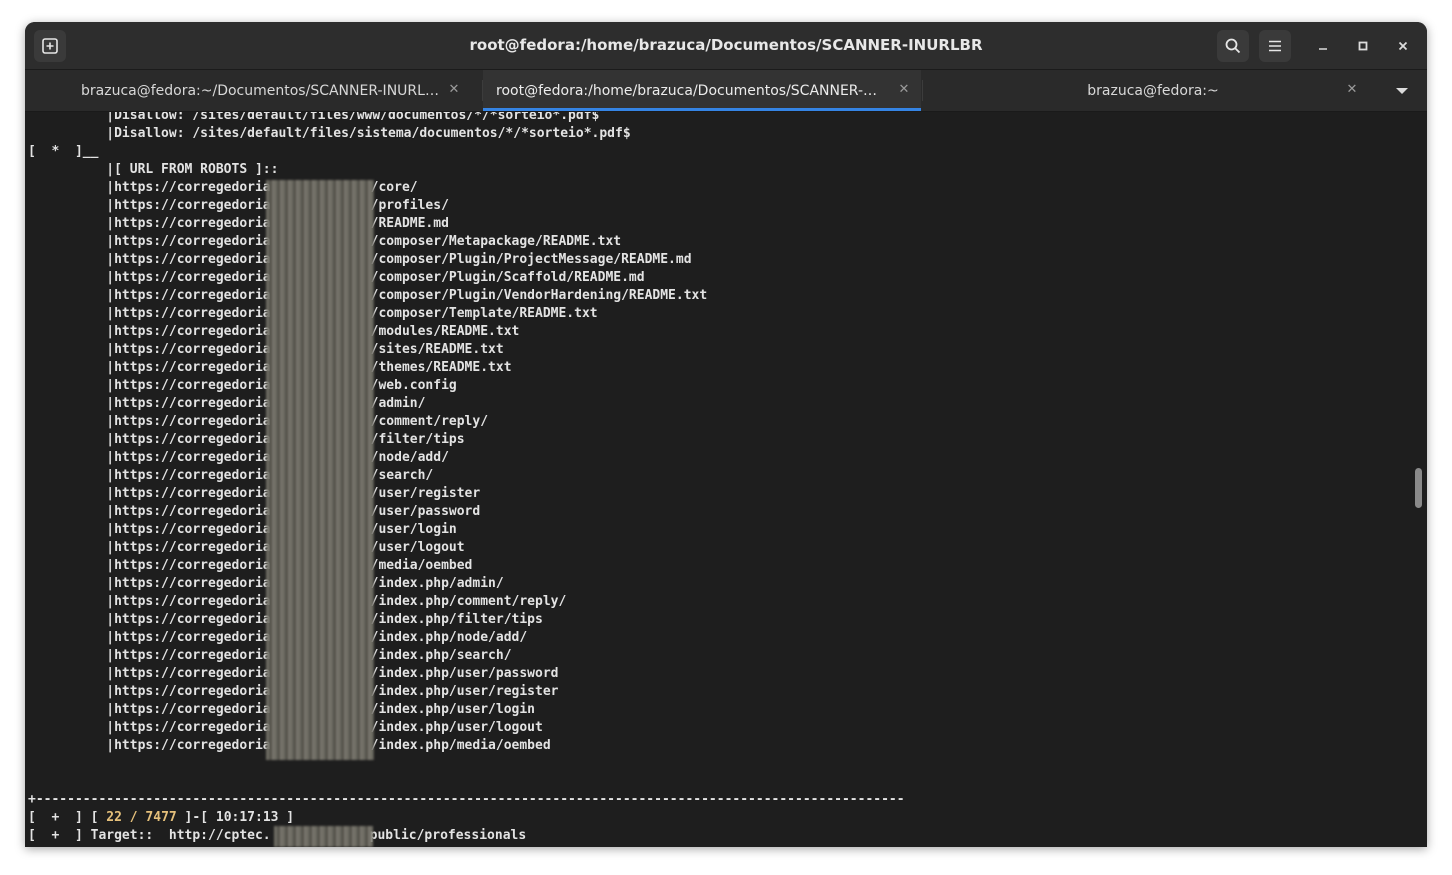 The height and width of the screenshot is (875, 1452). Describe the element at coordinates (394, 187) in the screenshot. I see `url-path: /core/` at that location.